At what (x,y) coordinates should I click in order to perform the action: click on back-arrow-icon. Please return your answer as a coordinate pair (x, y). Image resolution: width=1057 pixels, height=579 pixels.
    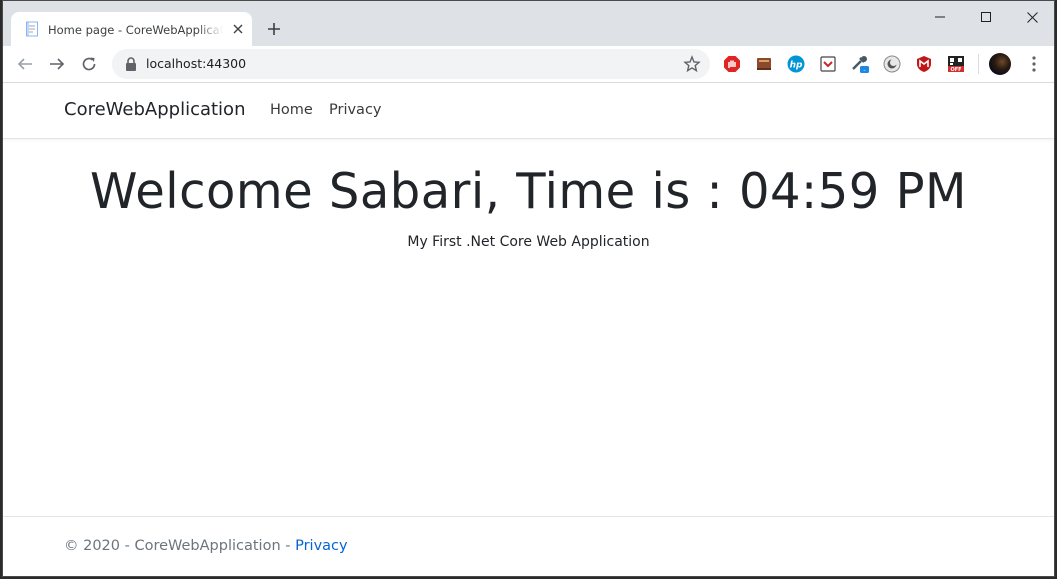
    Looking at the image, I should click on (25, 64).